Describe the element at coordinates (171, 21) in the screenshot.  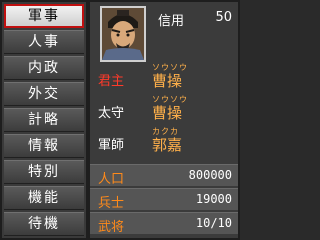
I see `credit-label: 信用` at that location.